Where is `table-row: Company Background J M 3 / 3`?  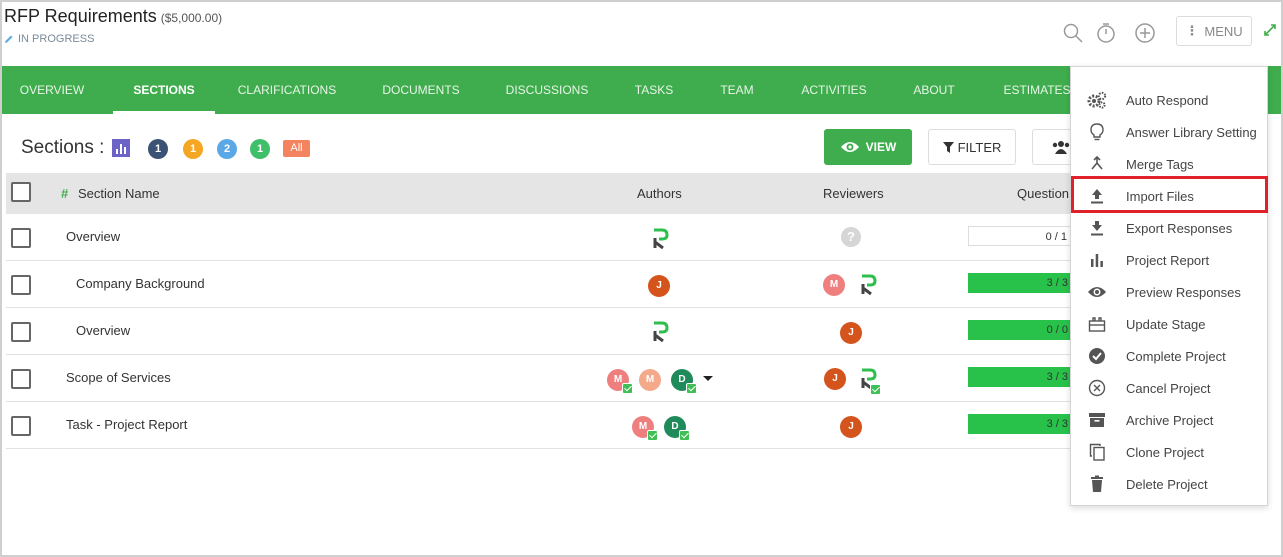 table-row: Company Background J M 3 / 3 is located at coordinates (542, 284).